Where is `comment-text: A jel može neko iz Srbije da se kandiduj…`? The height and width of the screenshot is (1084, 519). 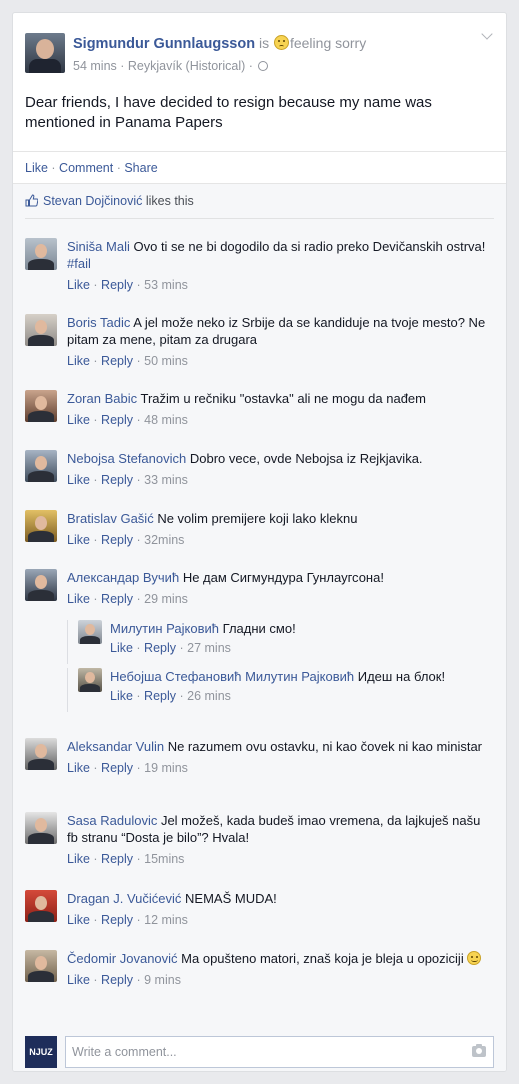
comment-text: A jel može neko iz Srbije da se kandiduj… is located at coordinates (276, 331).